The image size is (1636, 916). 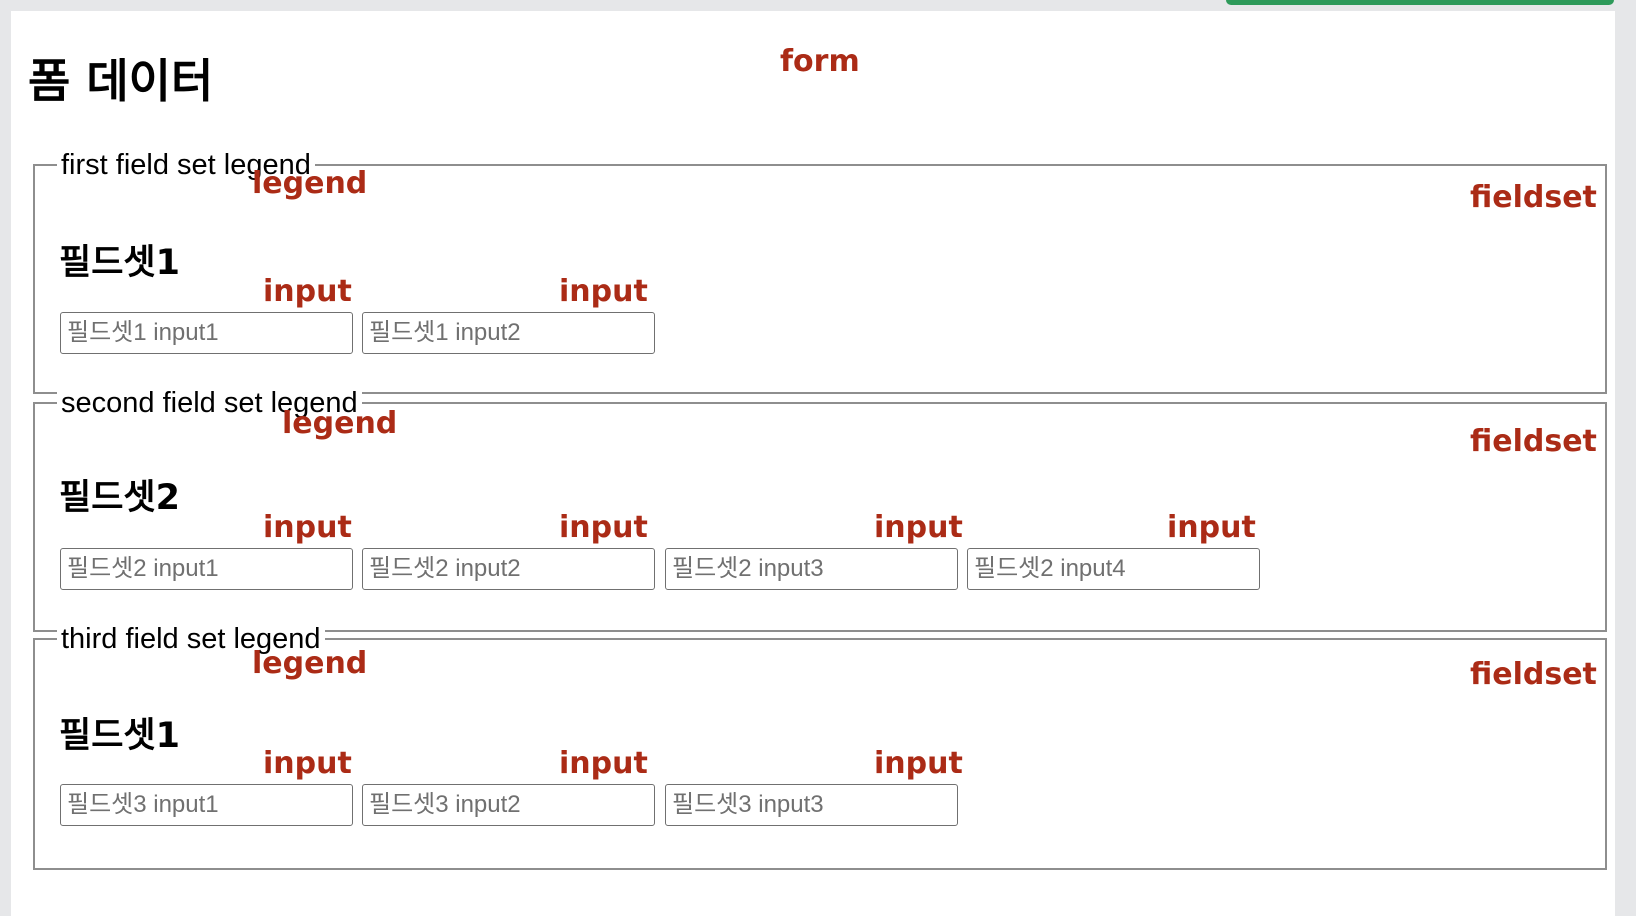 What do you see at coordinates (820, 61) in the screenshot?
I see `form-annotation: form` at bounding box center [820, 61].